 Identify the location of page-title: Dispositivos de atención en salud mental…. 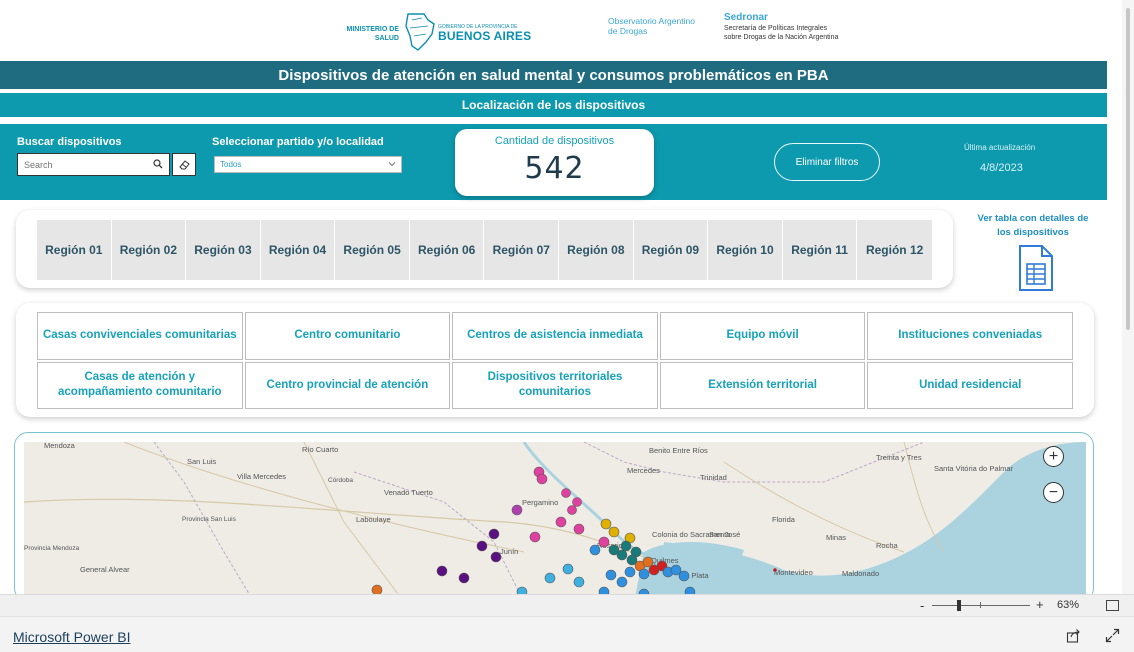
(553, 75).